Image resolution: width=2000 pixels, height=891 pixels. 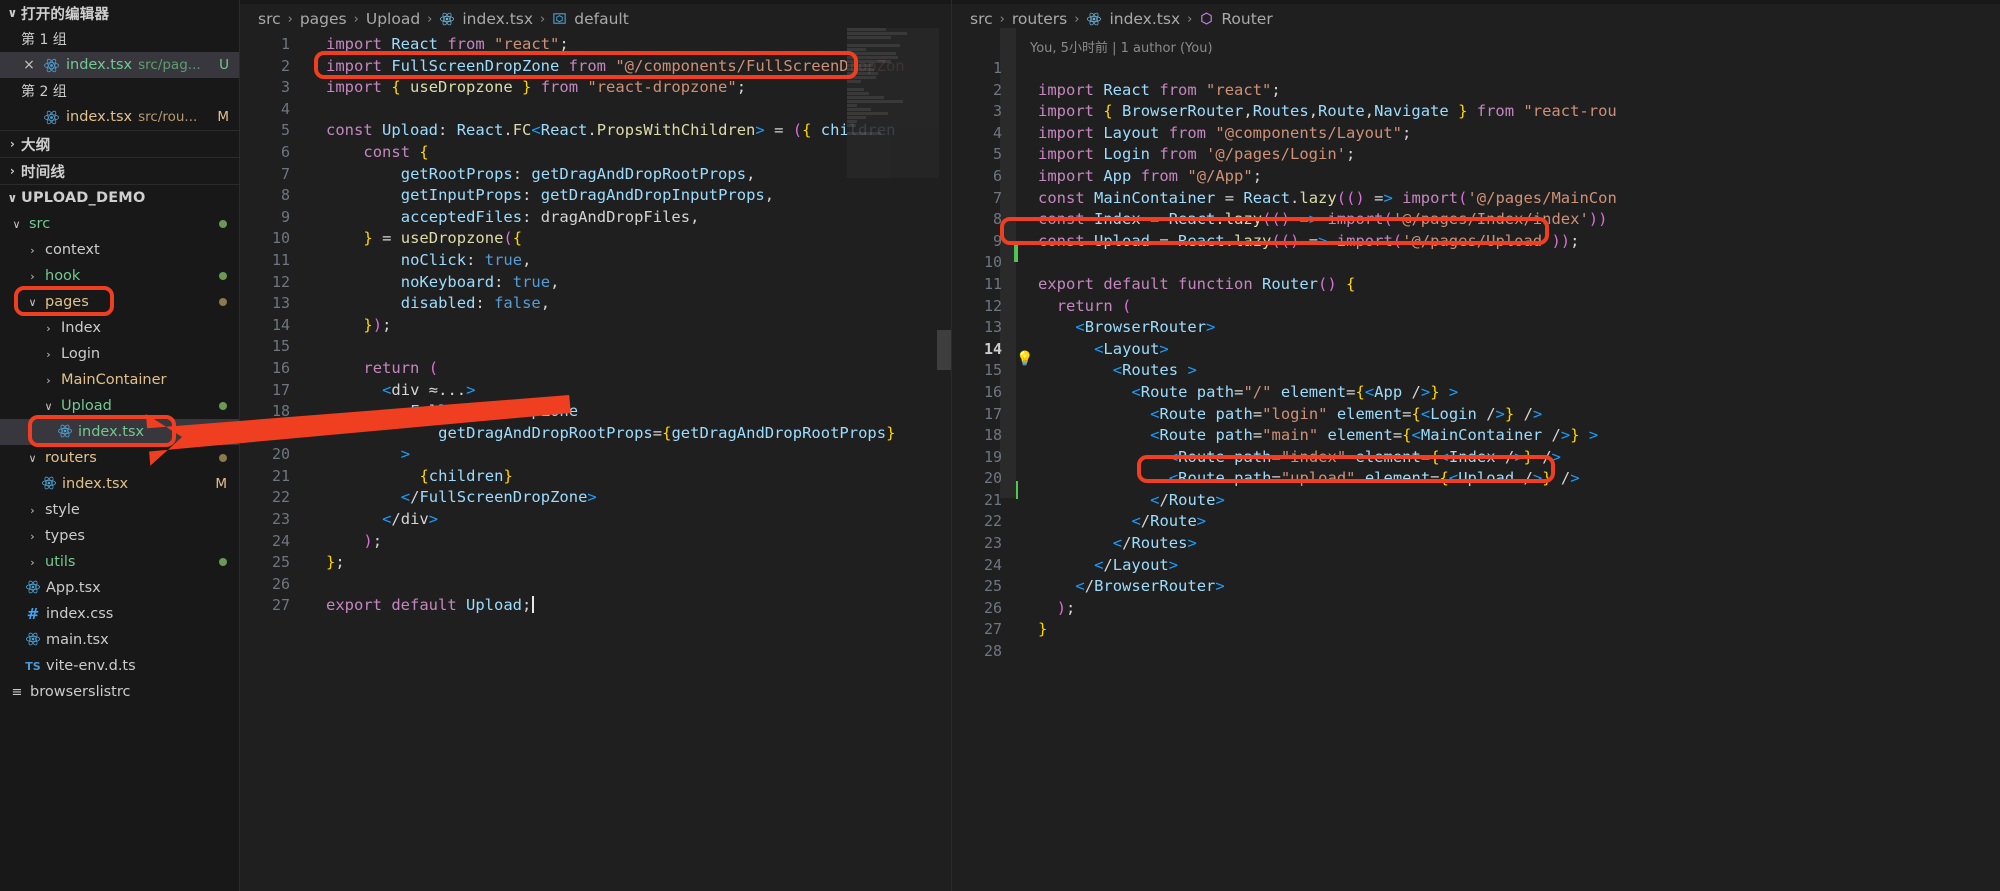 I want to click on code-line: 28, so click(x=1476, y=652).